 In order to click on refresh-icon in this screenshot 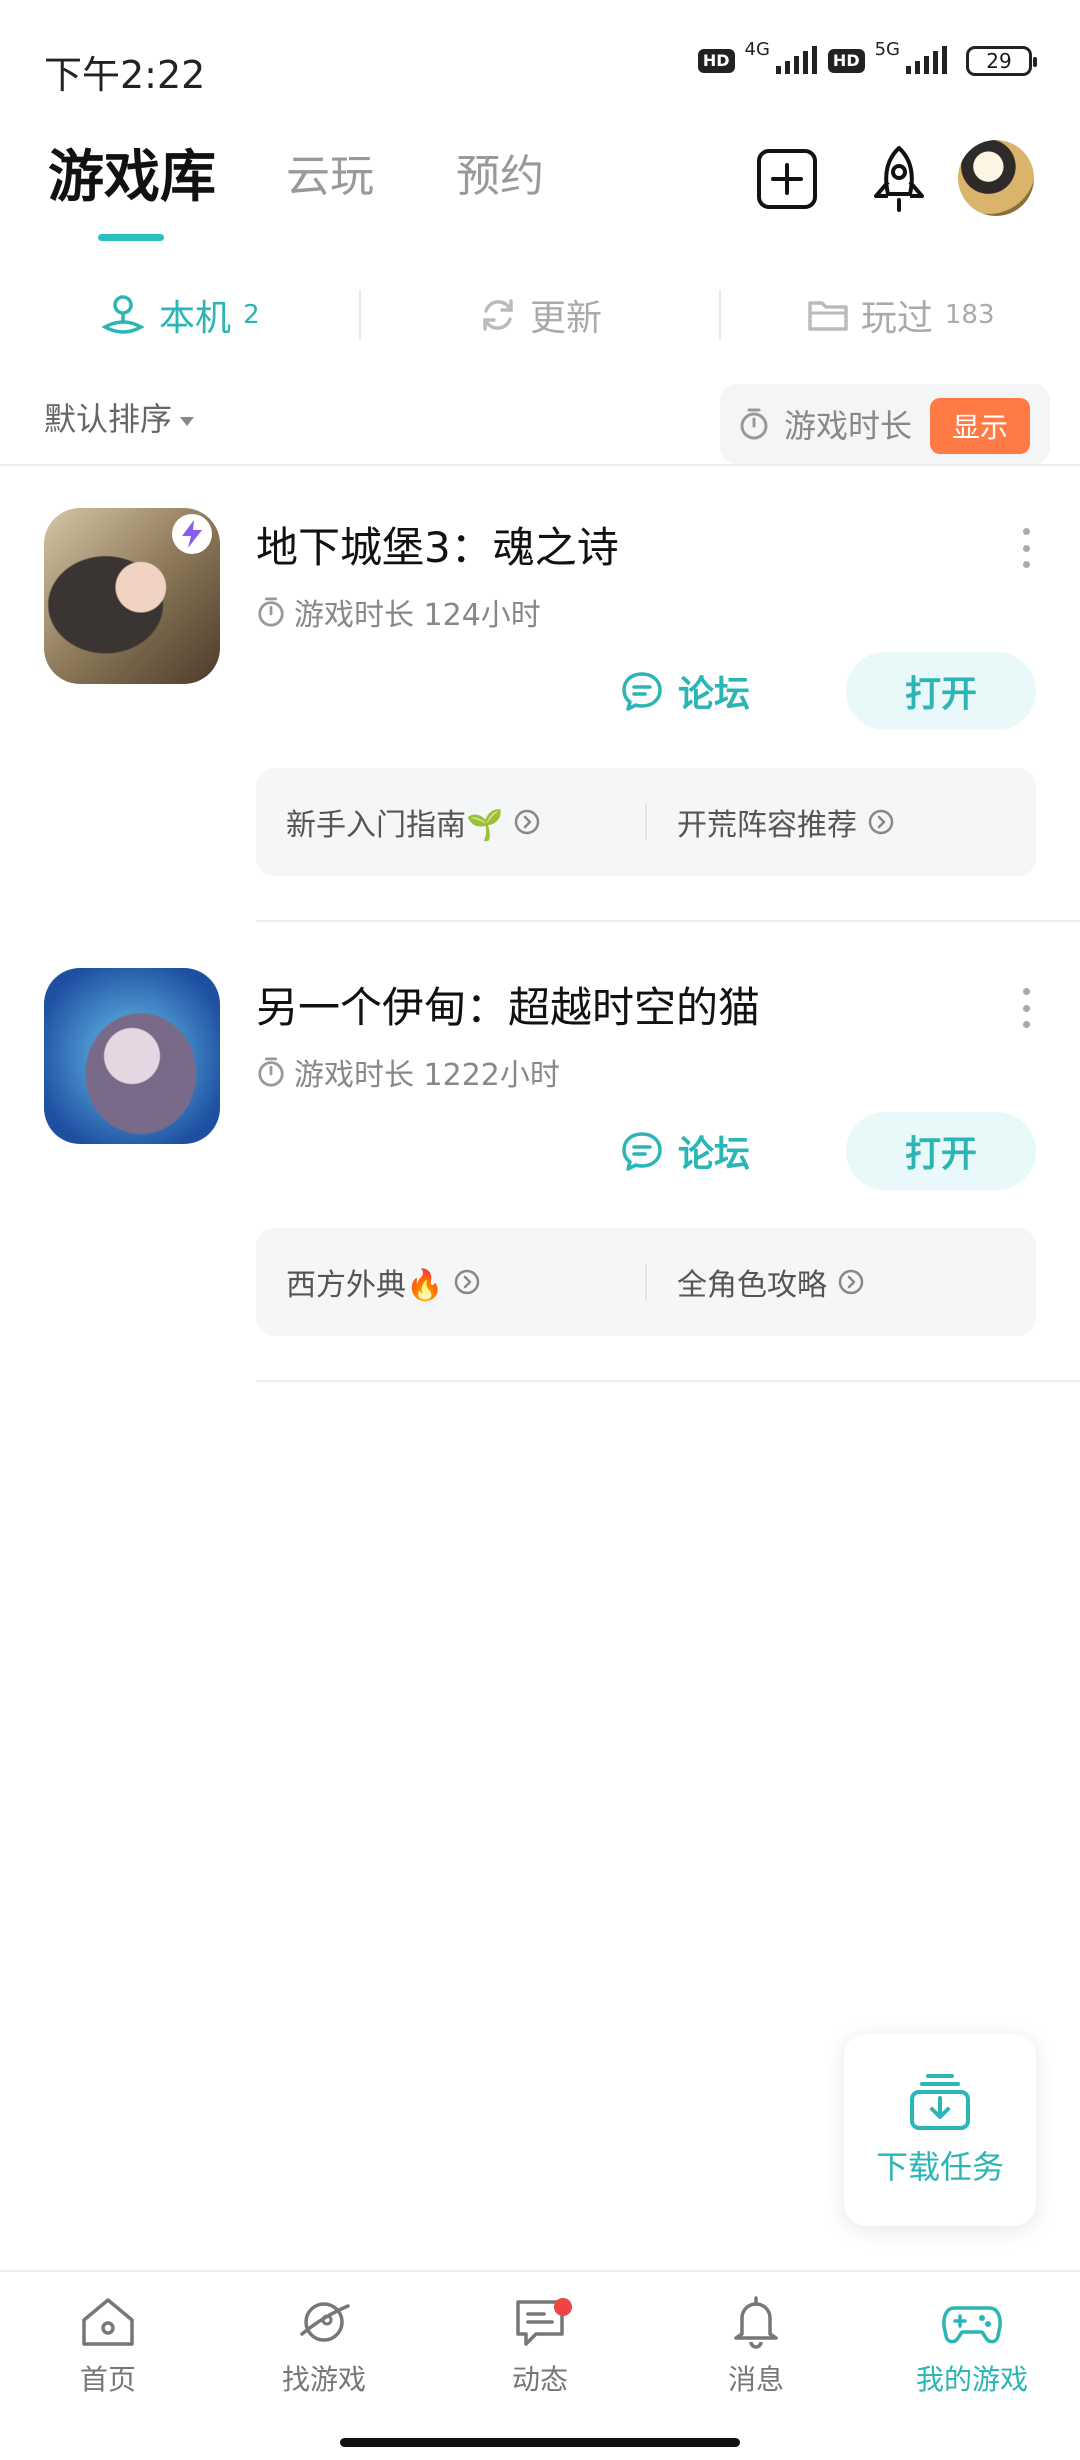, I will do `click(498, 315)`.